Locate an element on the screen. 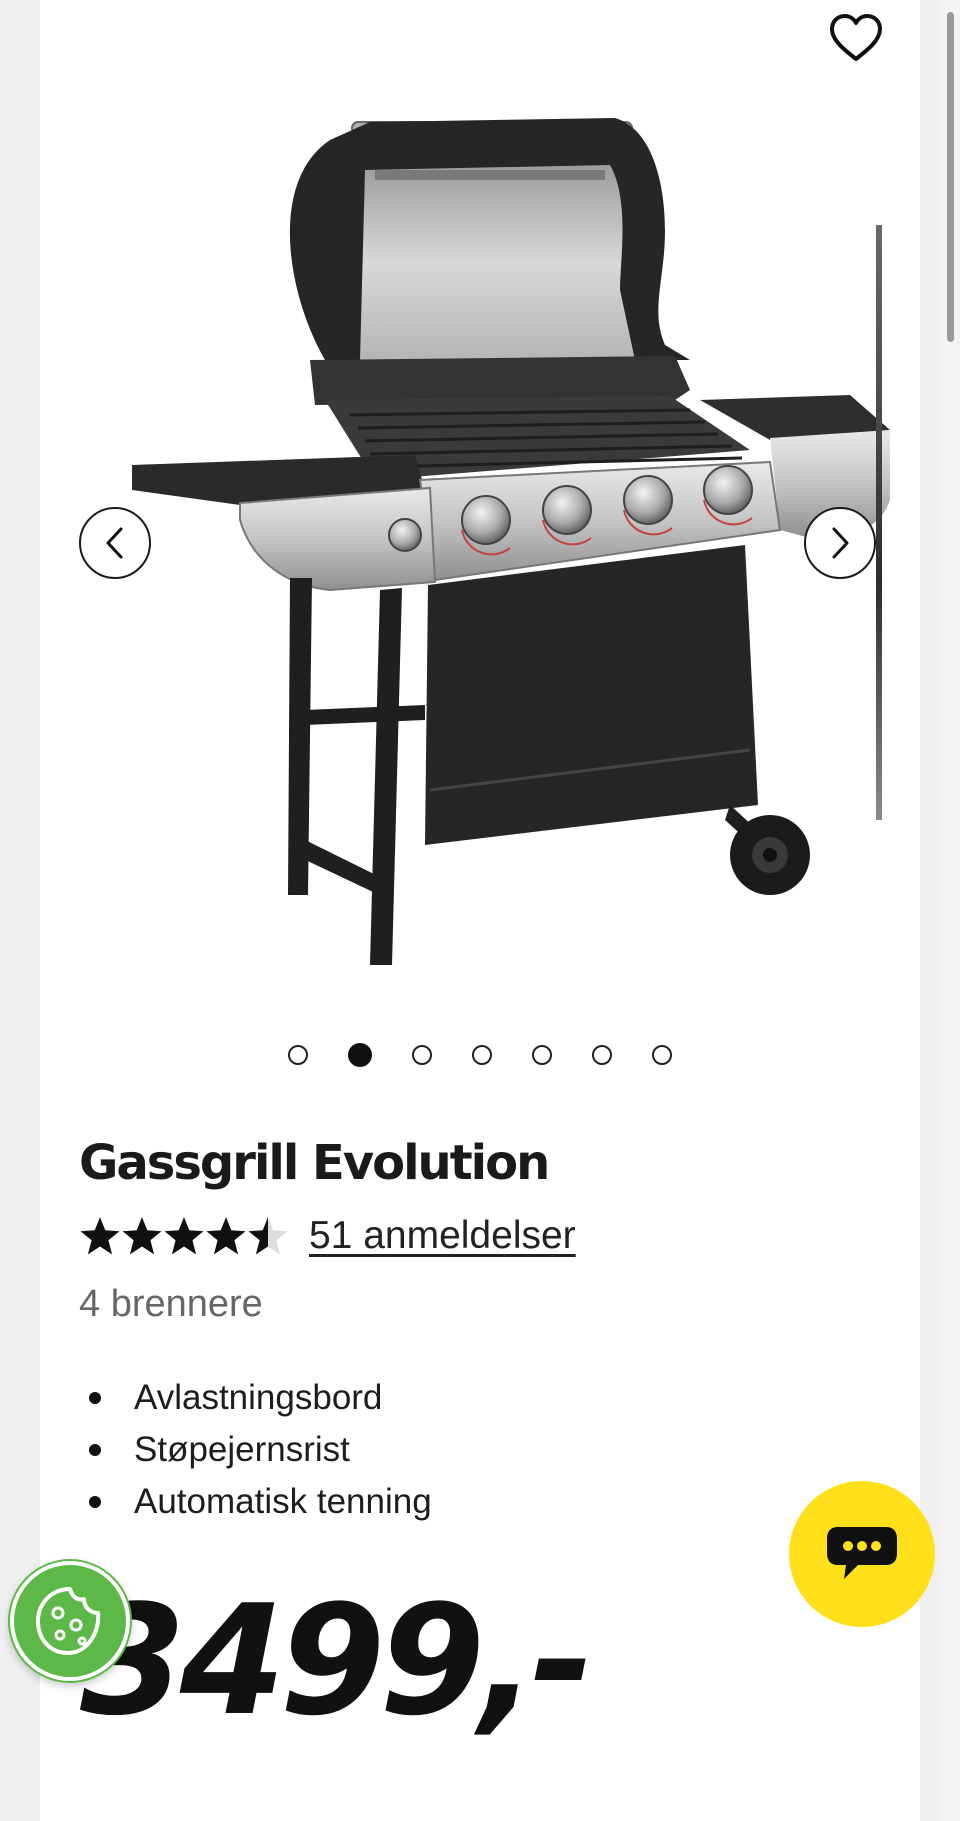 The image size is (960, 1821). chat-button is located at coordinates (862, 1554).